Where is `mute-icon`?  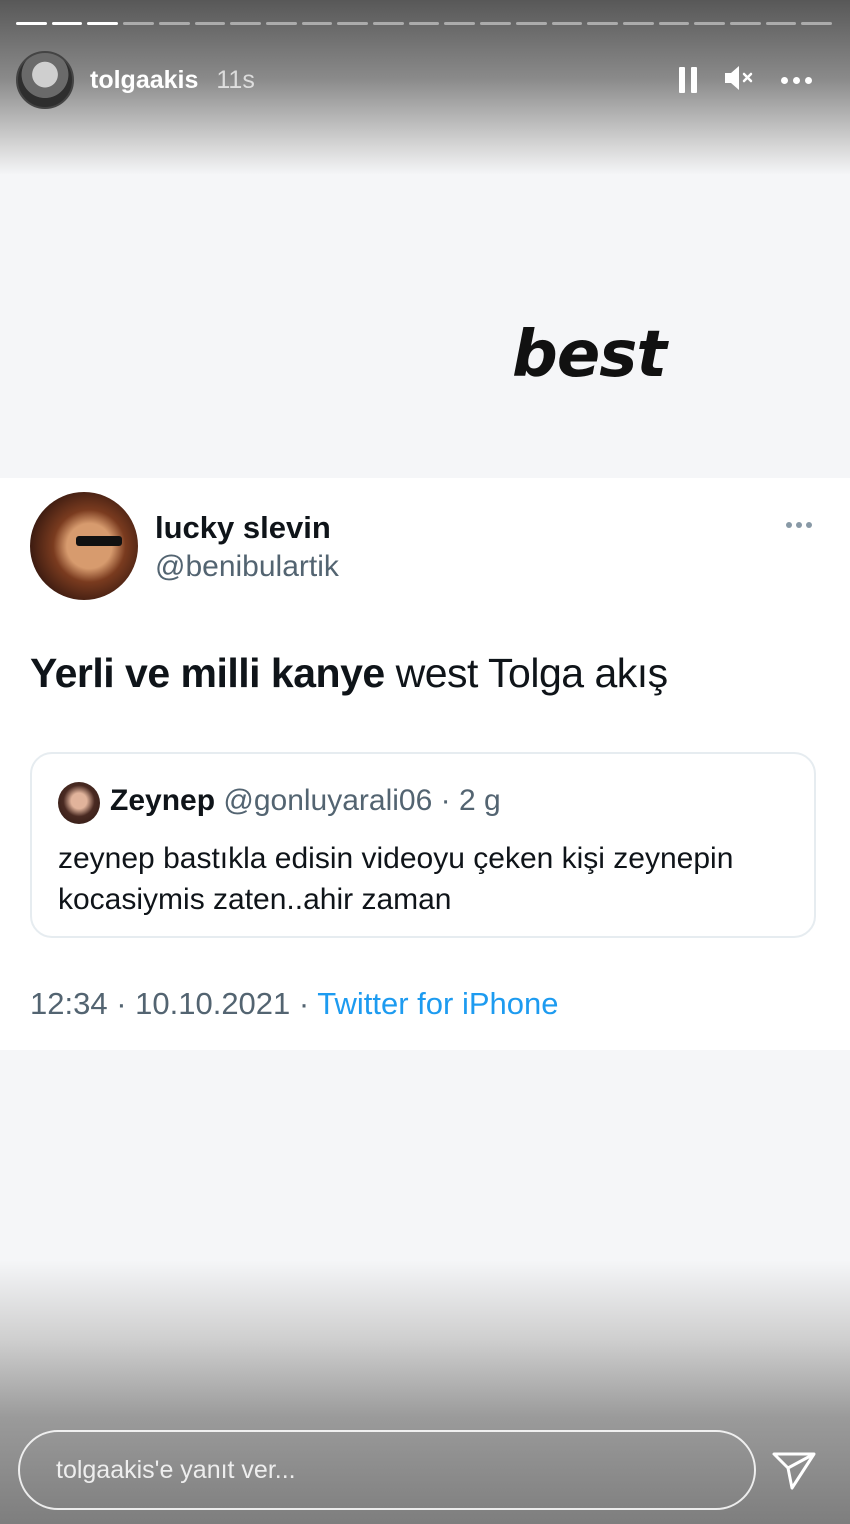 mute-icon is located at coordinates (739, 80).